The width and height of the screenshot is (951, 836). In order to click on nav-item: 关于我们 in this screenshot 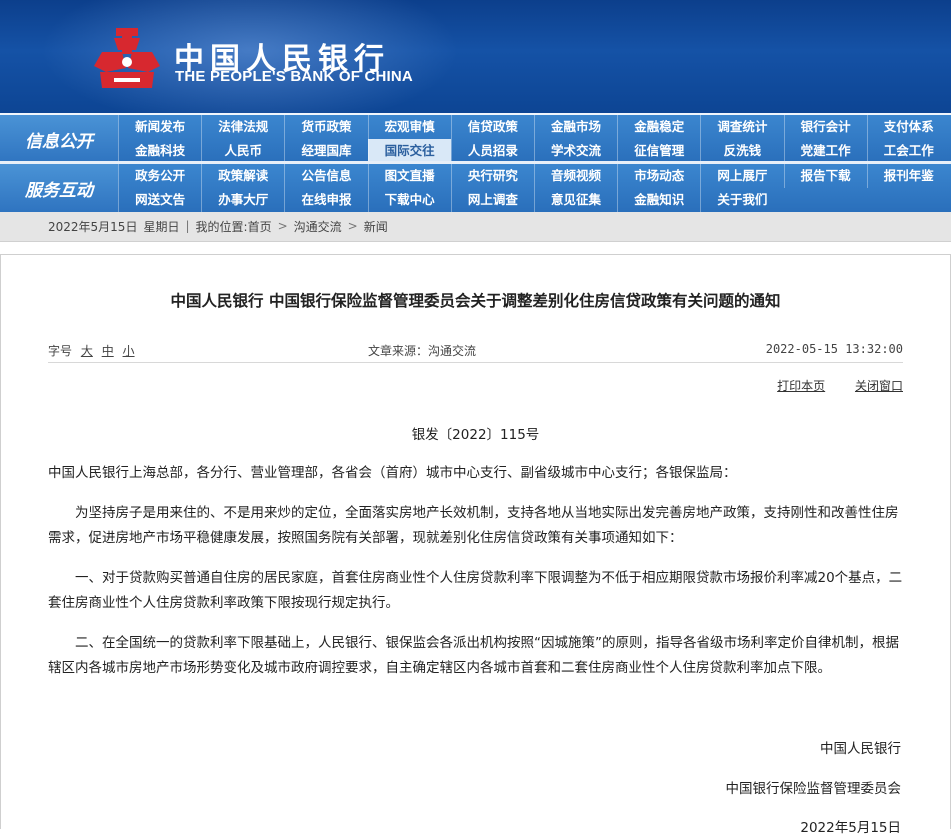, I will do `click(741, 200)`.